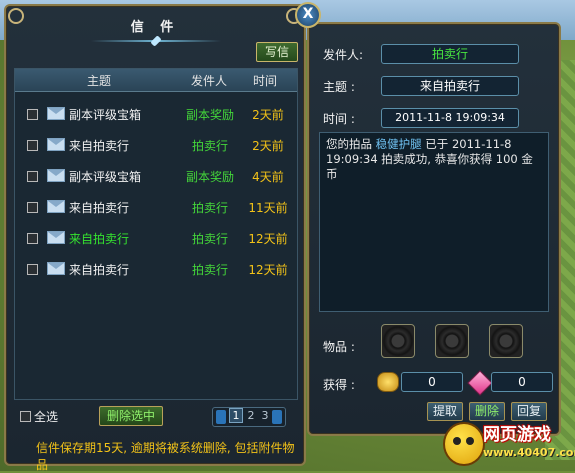  I want to click on body-prefix: 您的拍品, so click(351, 144).